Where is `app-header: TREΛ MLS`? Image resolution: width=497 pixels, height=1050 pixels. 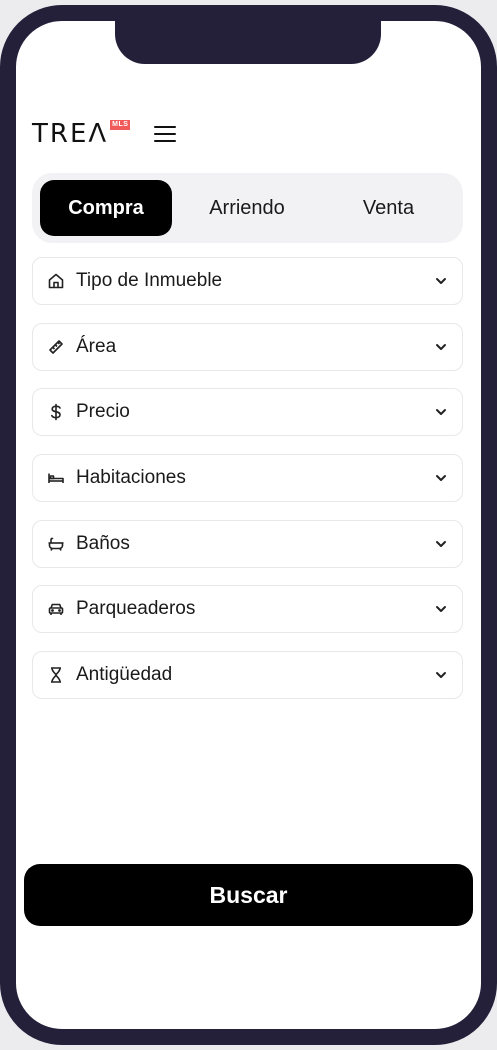
app-header: TREΛ MLS is located at coordinates (104, 134).